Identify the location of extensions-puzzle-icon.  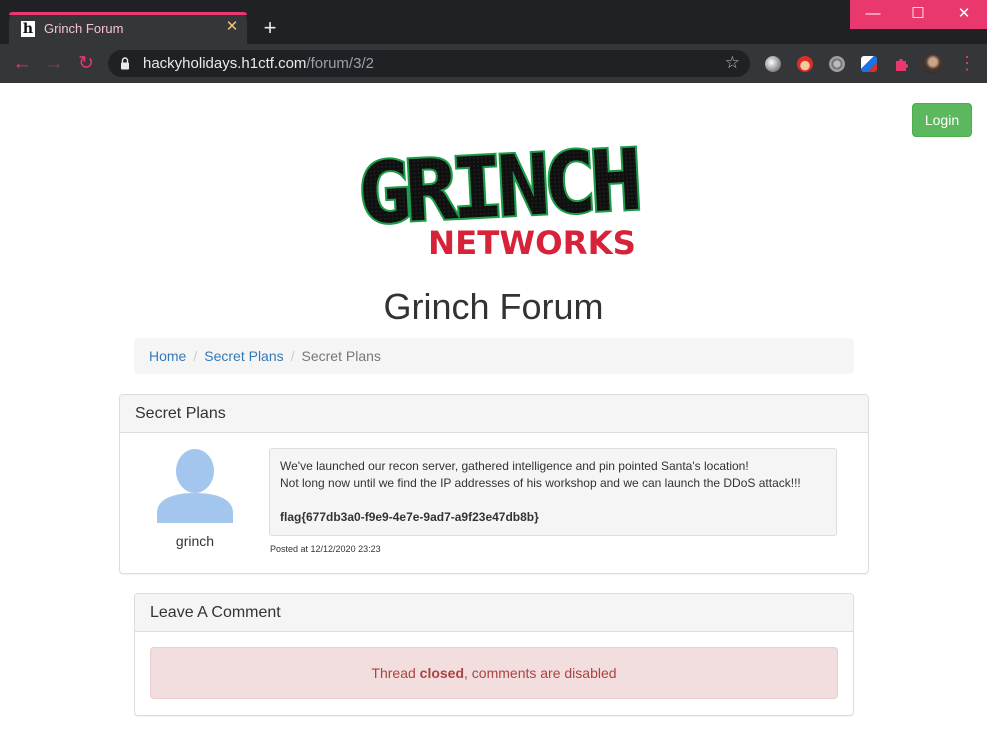
(901, 64).